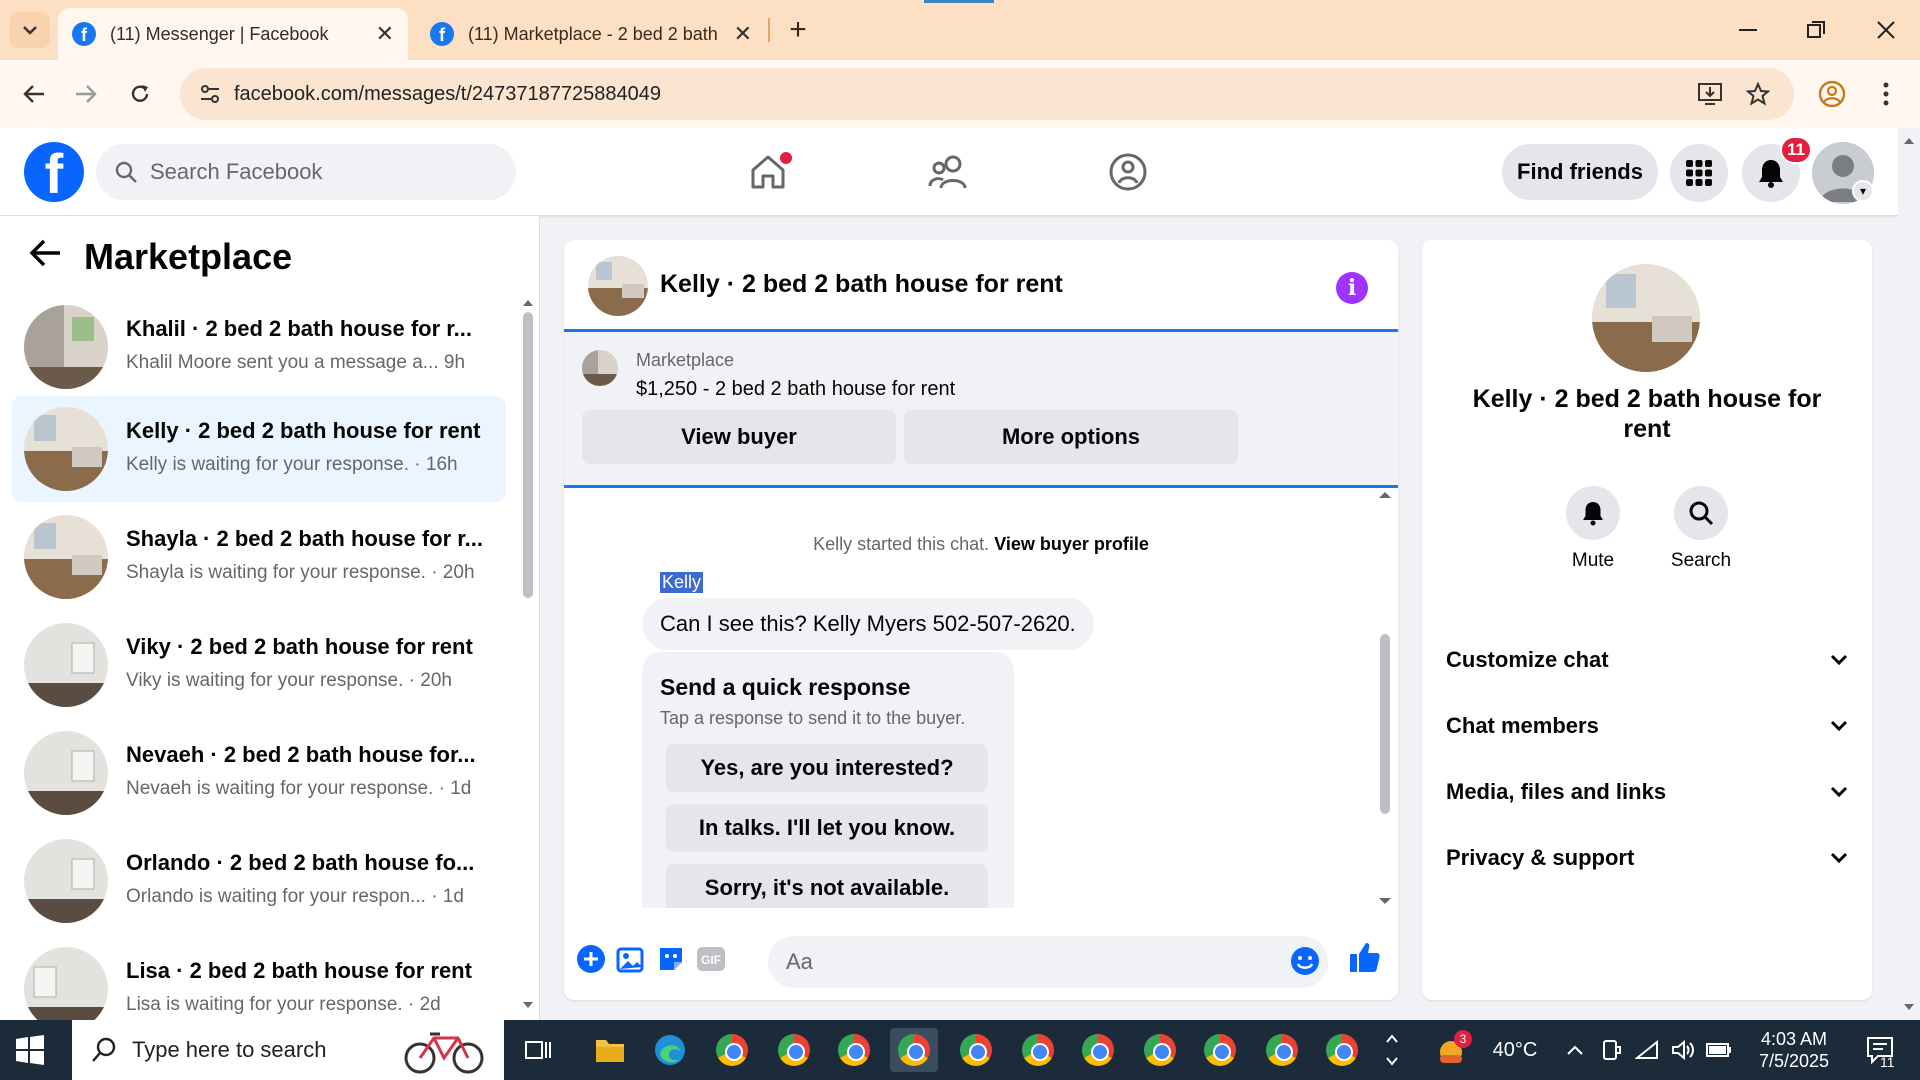 The width and height of the screenshot is (1920, 1080). Describe the element at coordinates (671, 959) in the screenshot. I see `sticker-button` at that location.